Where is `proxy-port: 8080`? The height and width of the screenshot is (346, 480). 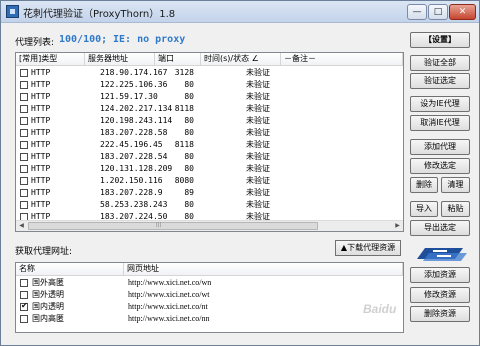 proxy-port: 8080 is located at coordinates (184, 180).